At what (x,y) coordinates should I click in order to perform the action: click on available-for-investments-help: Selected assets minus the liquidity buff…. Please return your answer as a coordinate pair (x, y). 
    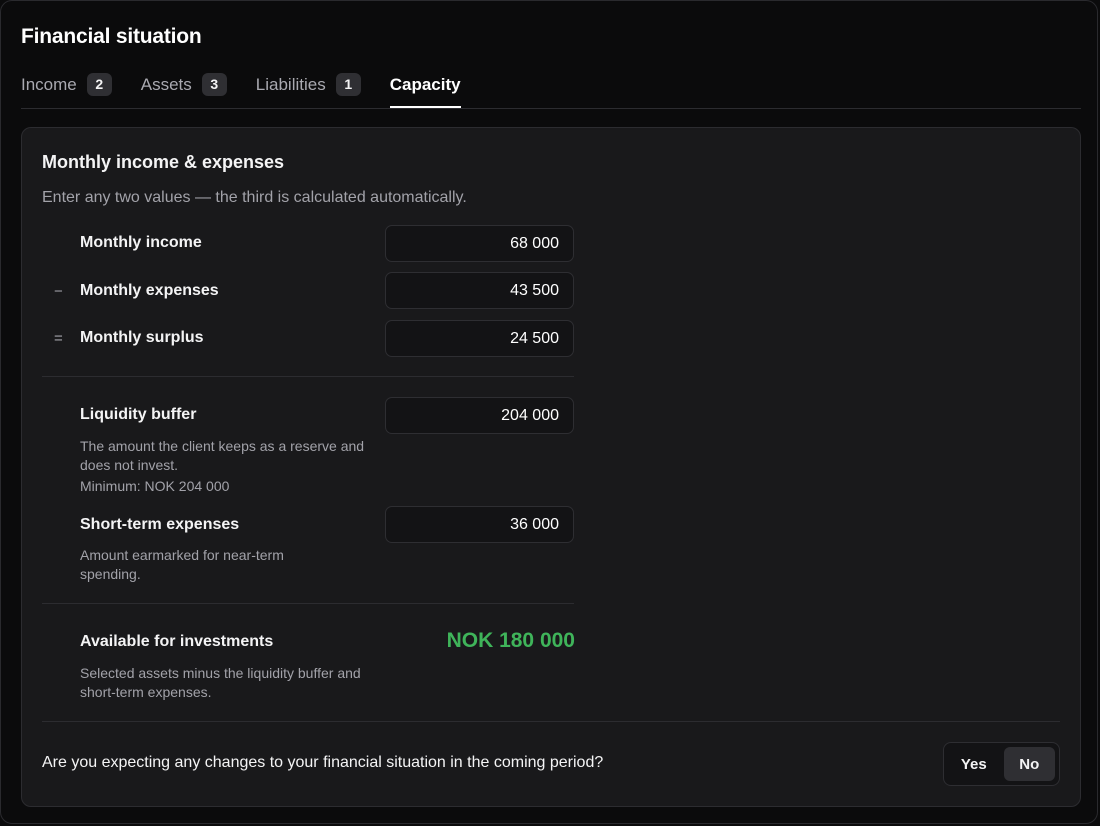
    Looking at the image, I should click on (220, 682).